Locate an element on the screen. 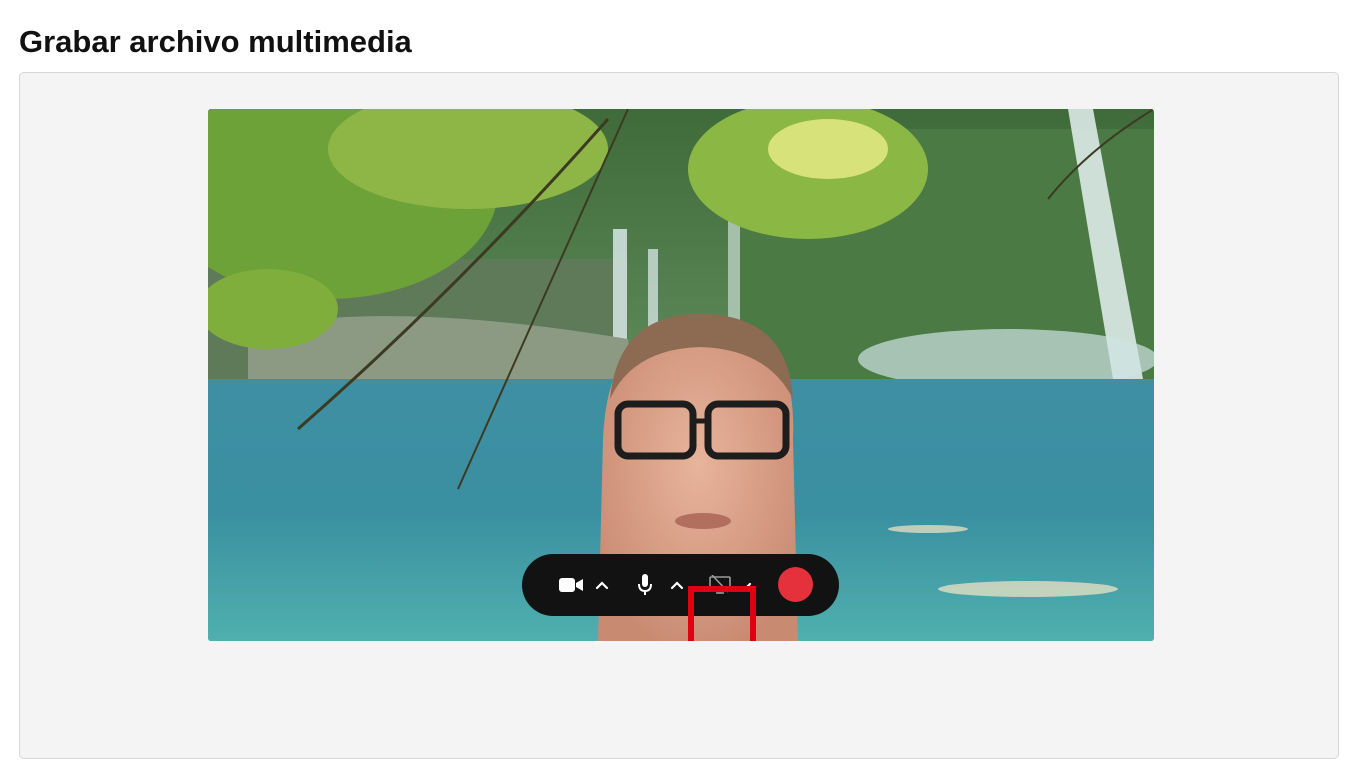 The height and width of the screenshot is (763, 1352). microphone-icon is located at coordinates (645, 585).